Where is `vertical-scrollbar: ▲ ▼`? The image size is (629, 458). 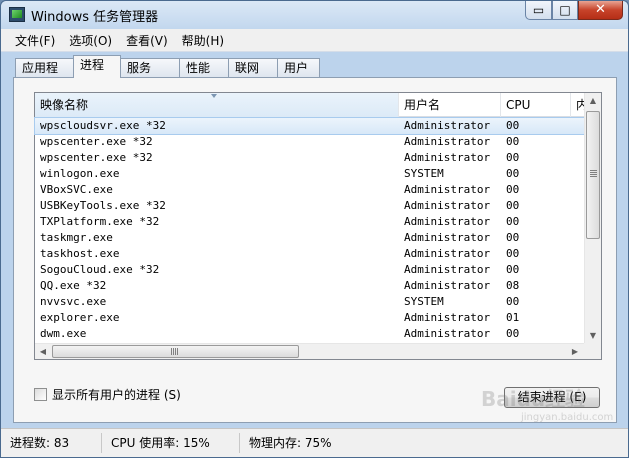
vertical-scrollbar: ▲ ▼ is located at coordinates (592, 218).